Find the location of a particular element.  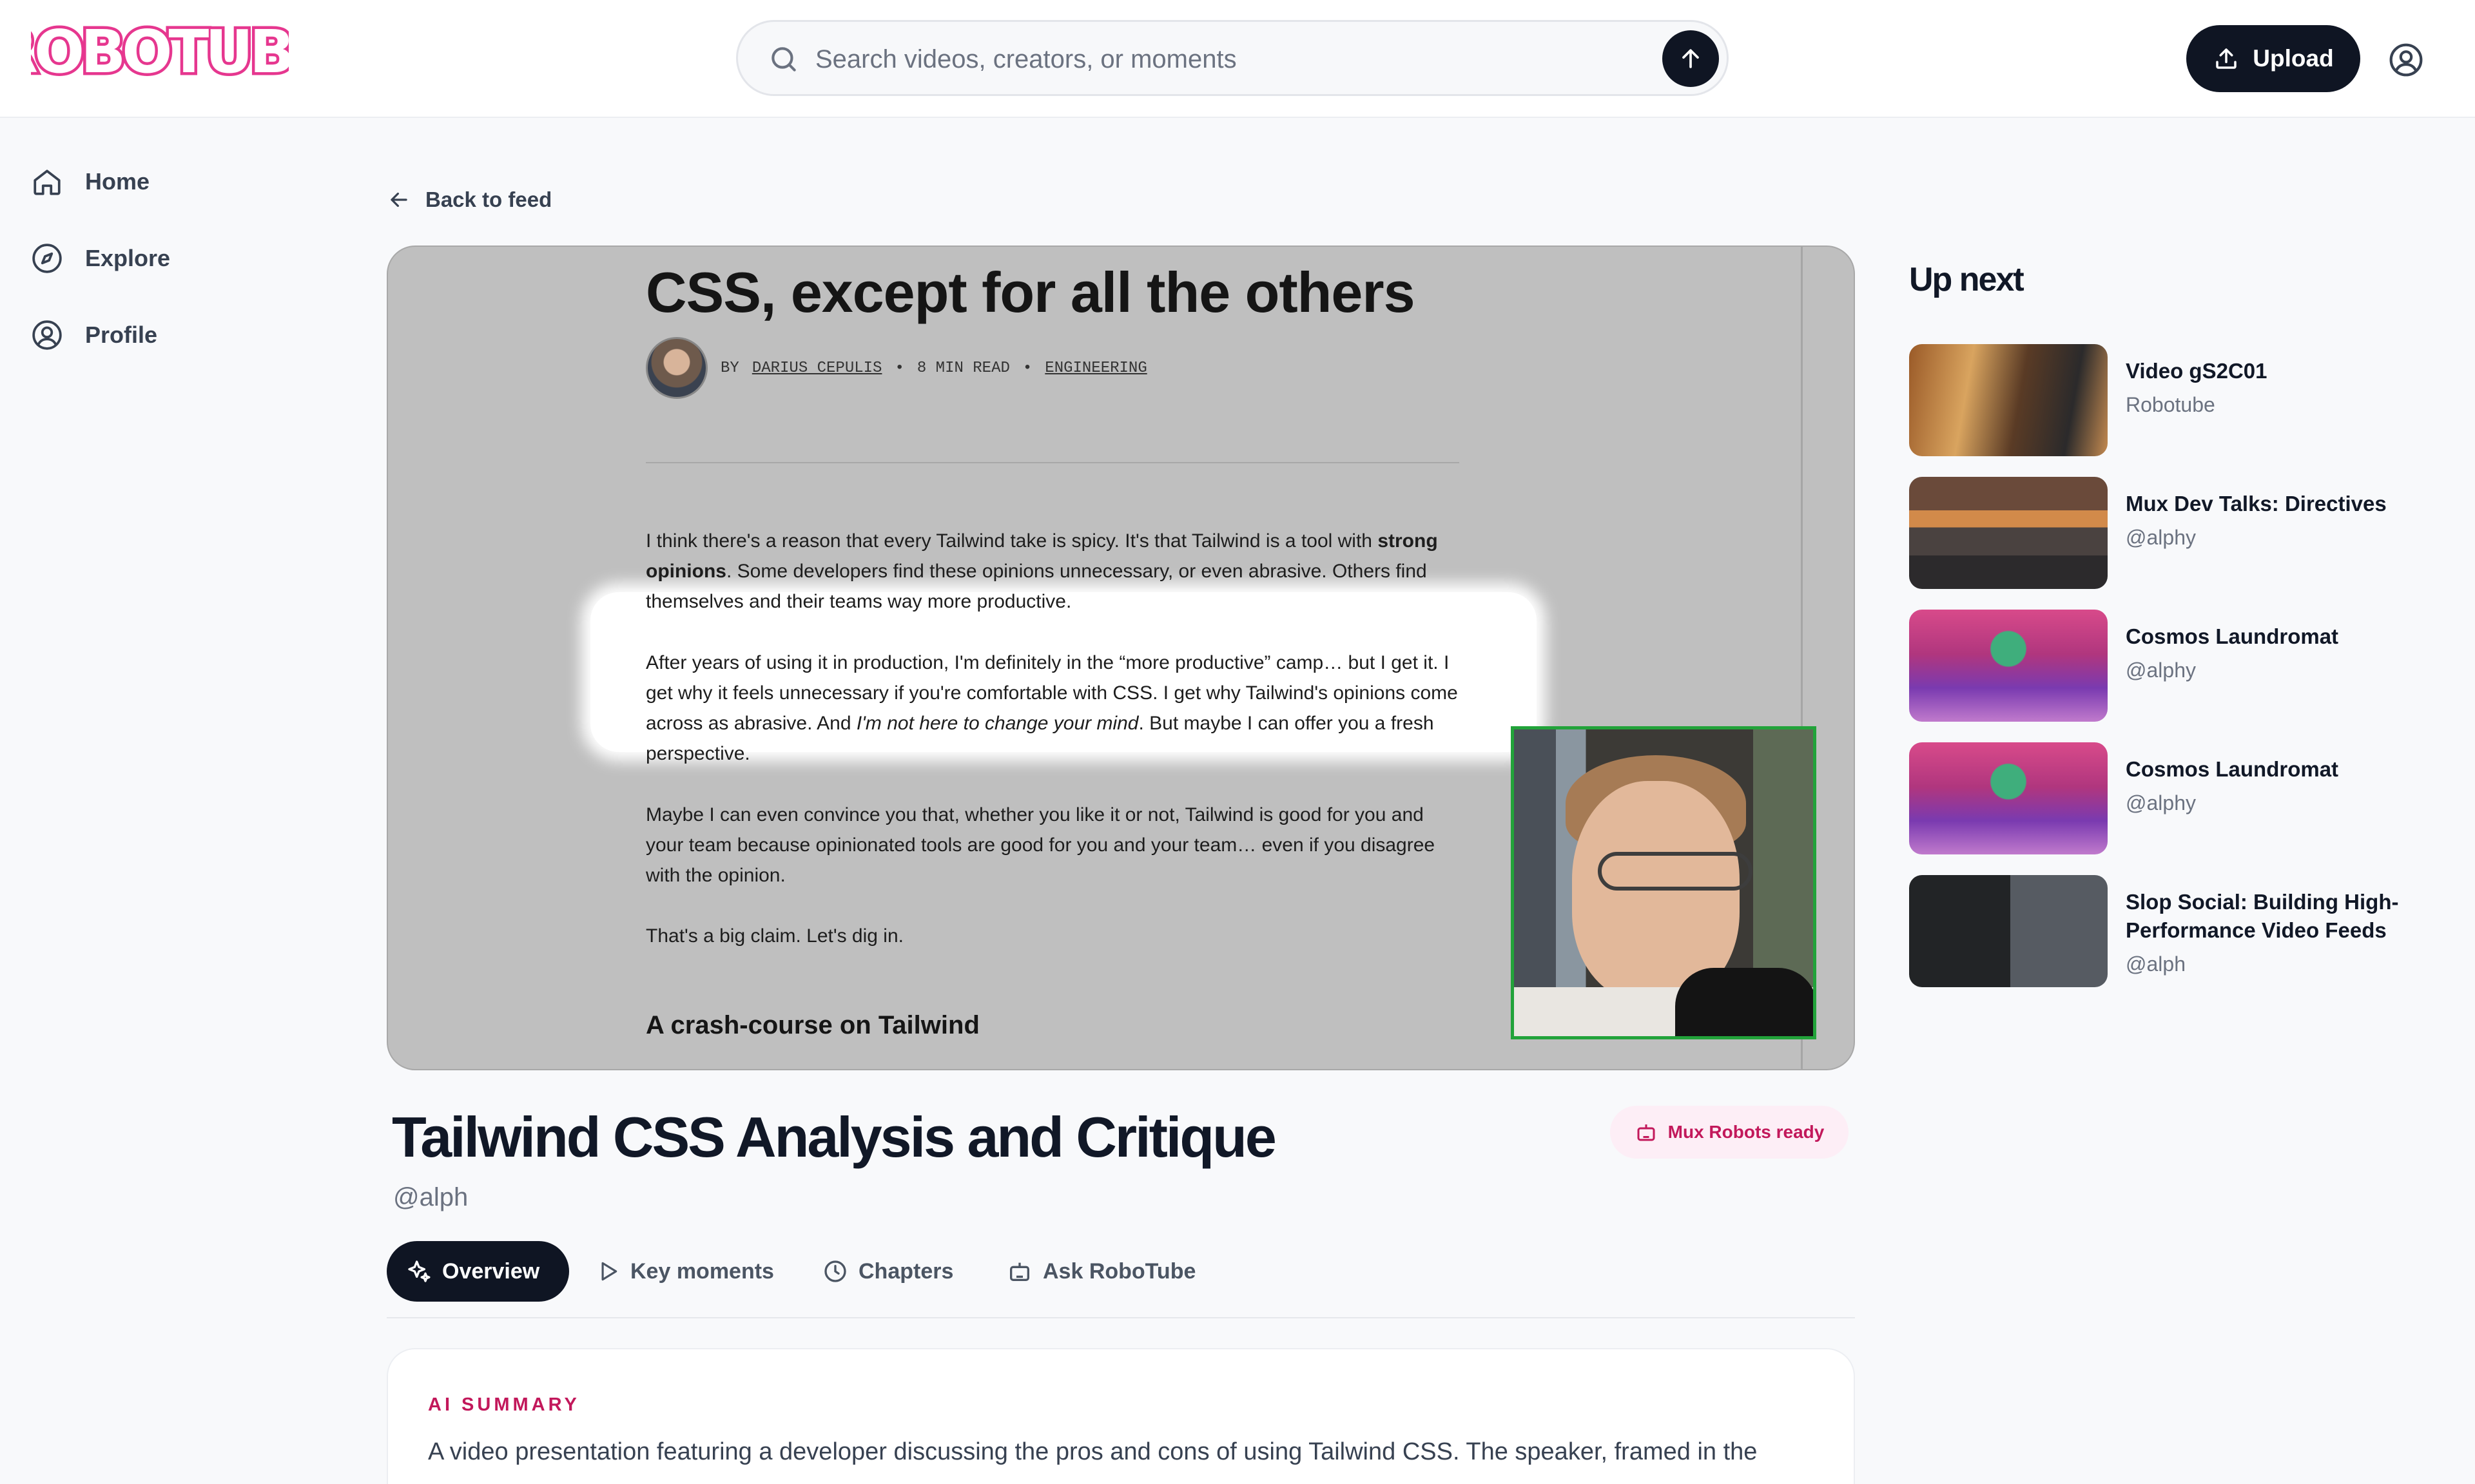

tab-chapters: Chapters is located at coordinates (887, 1271).